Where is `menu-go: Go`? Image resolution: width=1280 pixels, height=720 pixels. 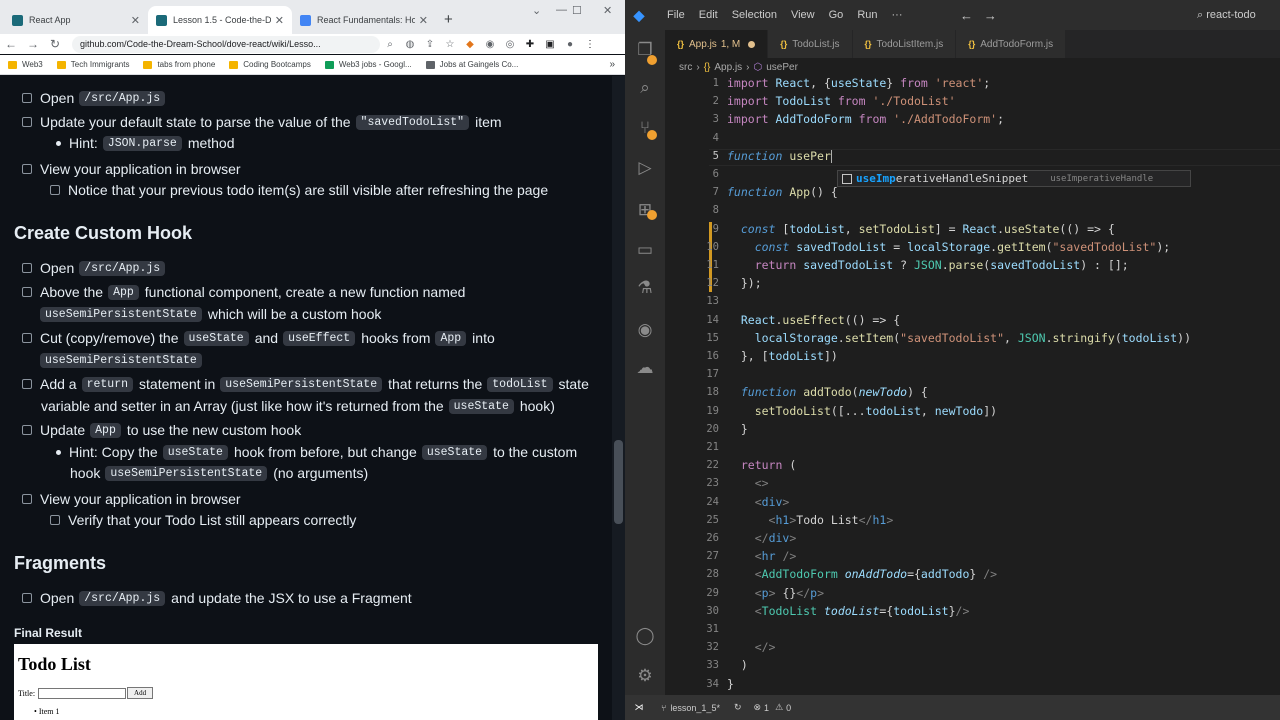
menu-go: Go is located at coordinates (836, 15).